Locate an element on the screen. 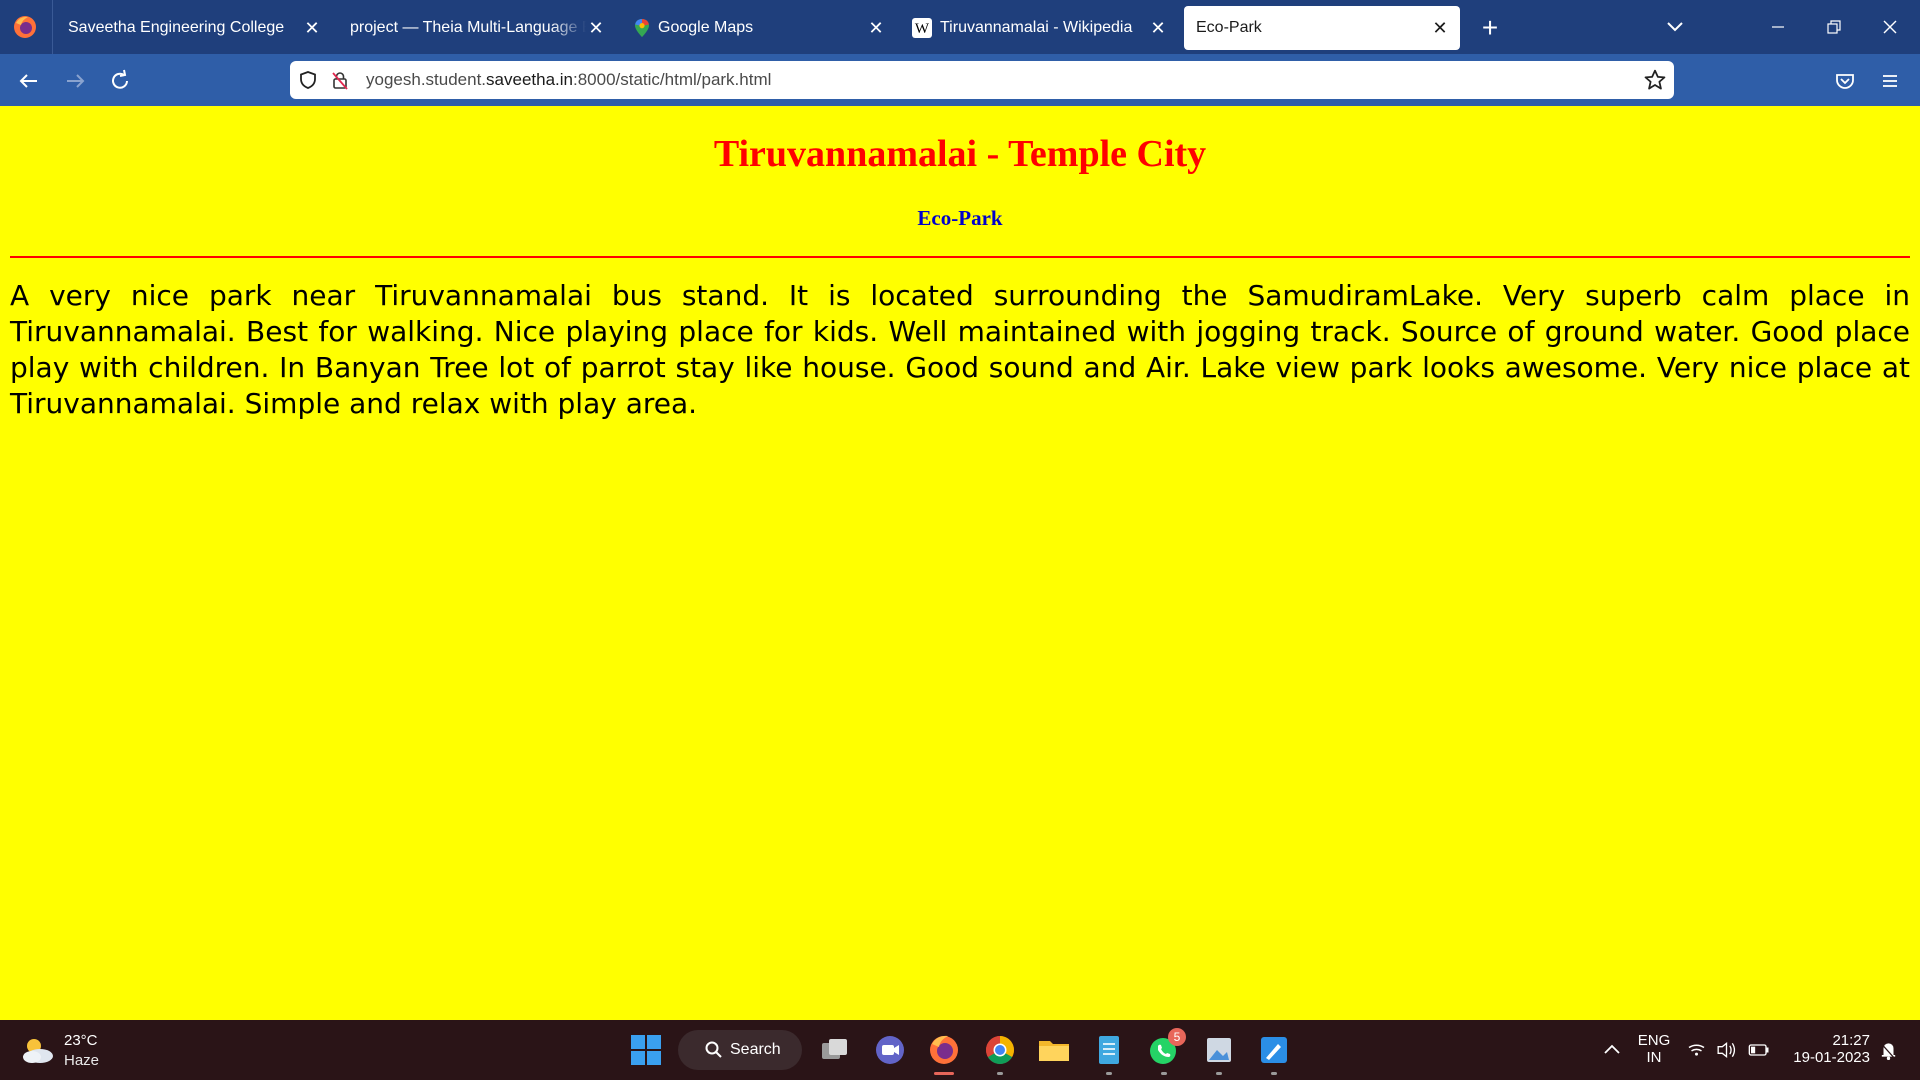 This screenshot has height=1080, width=1920. pocket-icon is located at coordinates (1845, 81).